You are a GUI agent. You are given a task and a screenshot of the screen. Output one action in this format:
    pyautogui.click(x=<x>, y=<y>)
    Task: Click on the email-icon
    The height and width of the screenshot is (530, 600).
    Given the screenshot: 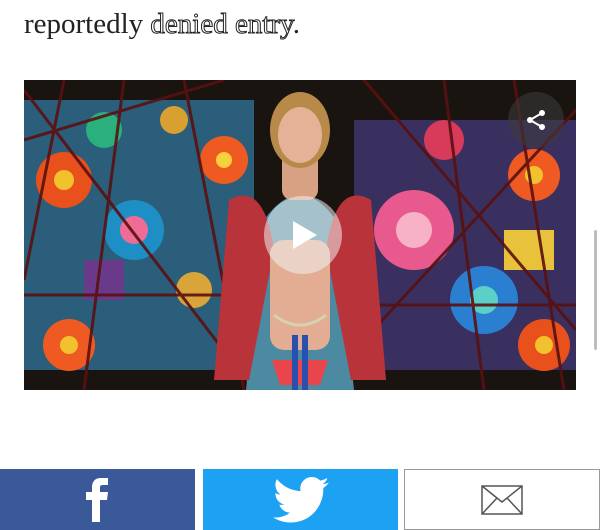 What is the action you would take?
    pyautogui.click(x=502, y=499)
    